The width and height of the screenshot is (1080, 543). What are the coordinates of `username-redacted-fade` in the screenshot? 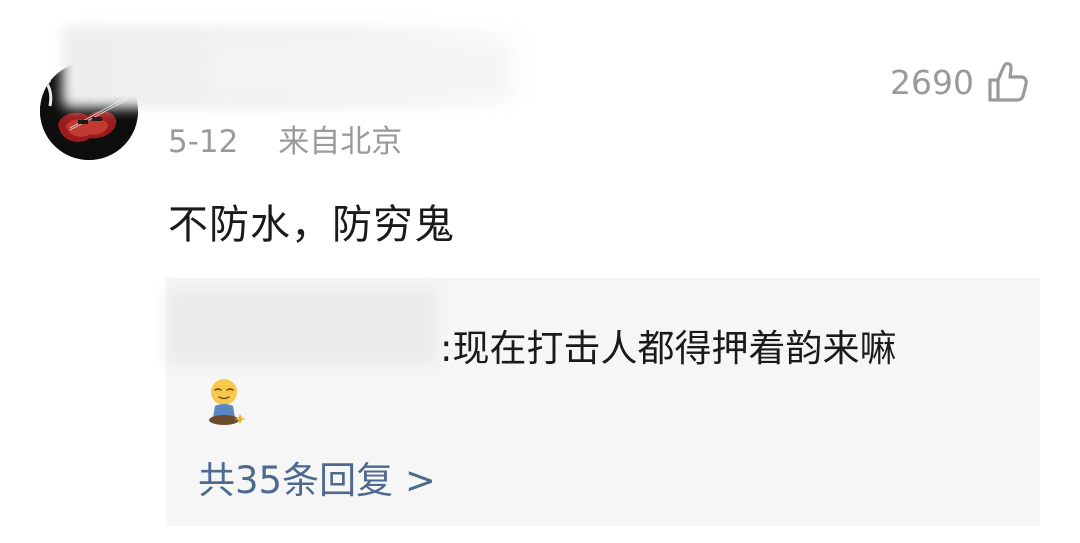 It's located at (360, 71).